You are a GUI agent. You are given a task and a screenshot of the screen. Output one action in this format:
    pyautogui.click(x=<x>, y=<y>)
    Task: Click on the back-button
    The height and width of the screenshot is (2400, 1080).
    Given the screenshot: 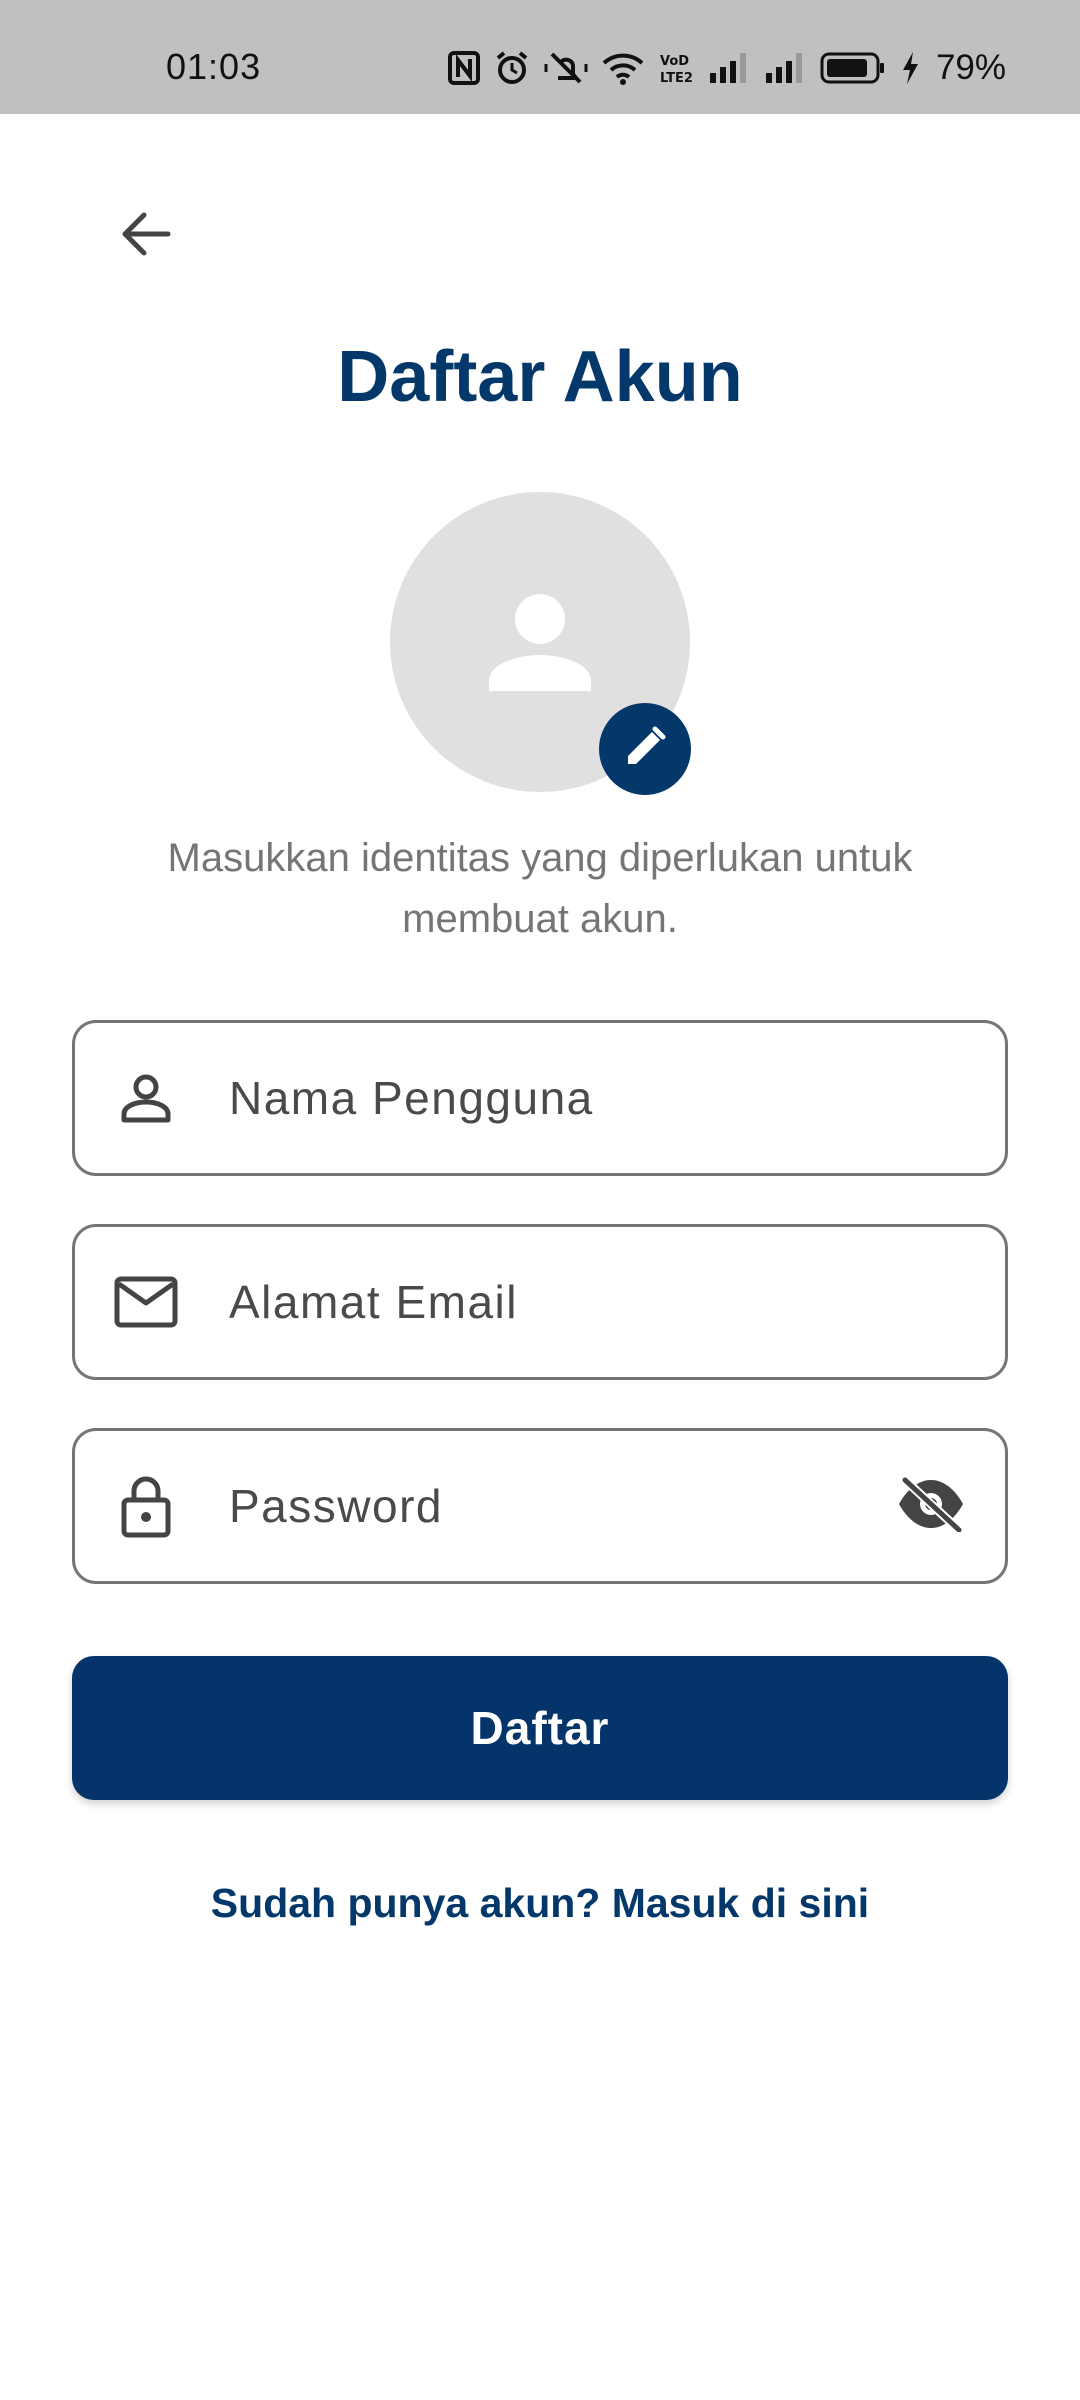 What is the action you would take?
    pyautogui.click(x=146, y=236)
    